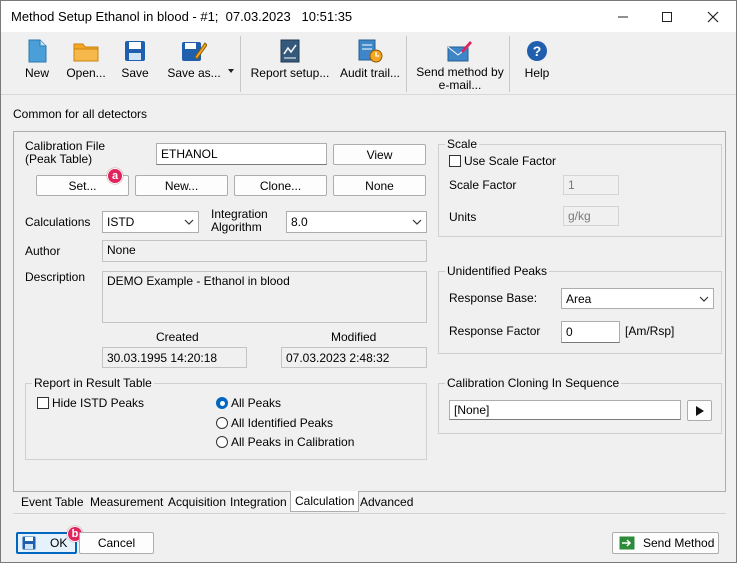  What do you see at coordinates (52, 502) in the screenshot?
I see `tab-event-table: Event Table` at bounding box center [52, 502].